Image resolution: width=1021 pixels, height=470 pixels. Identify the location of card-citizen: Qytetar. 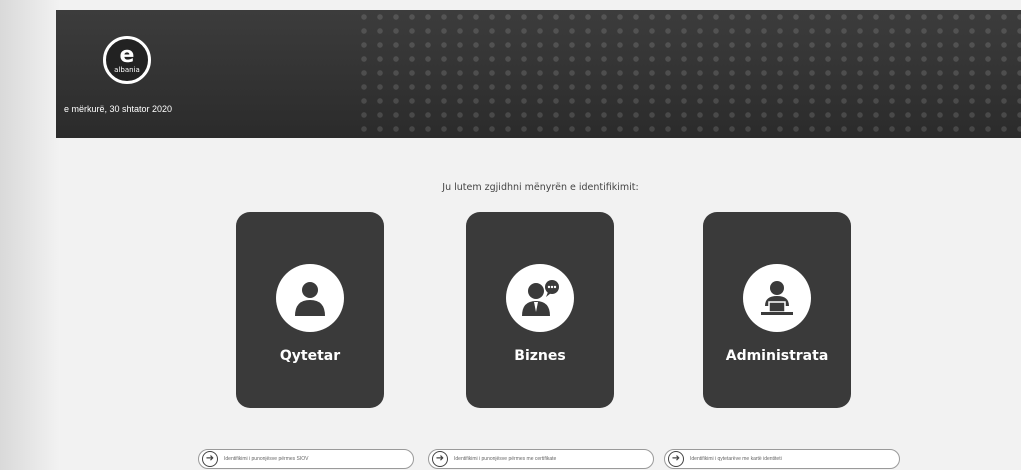
(310, 310).